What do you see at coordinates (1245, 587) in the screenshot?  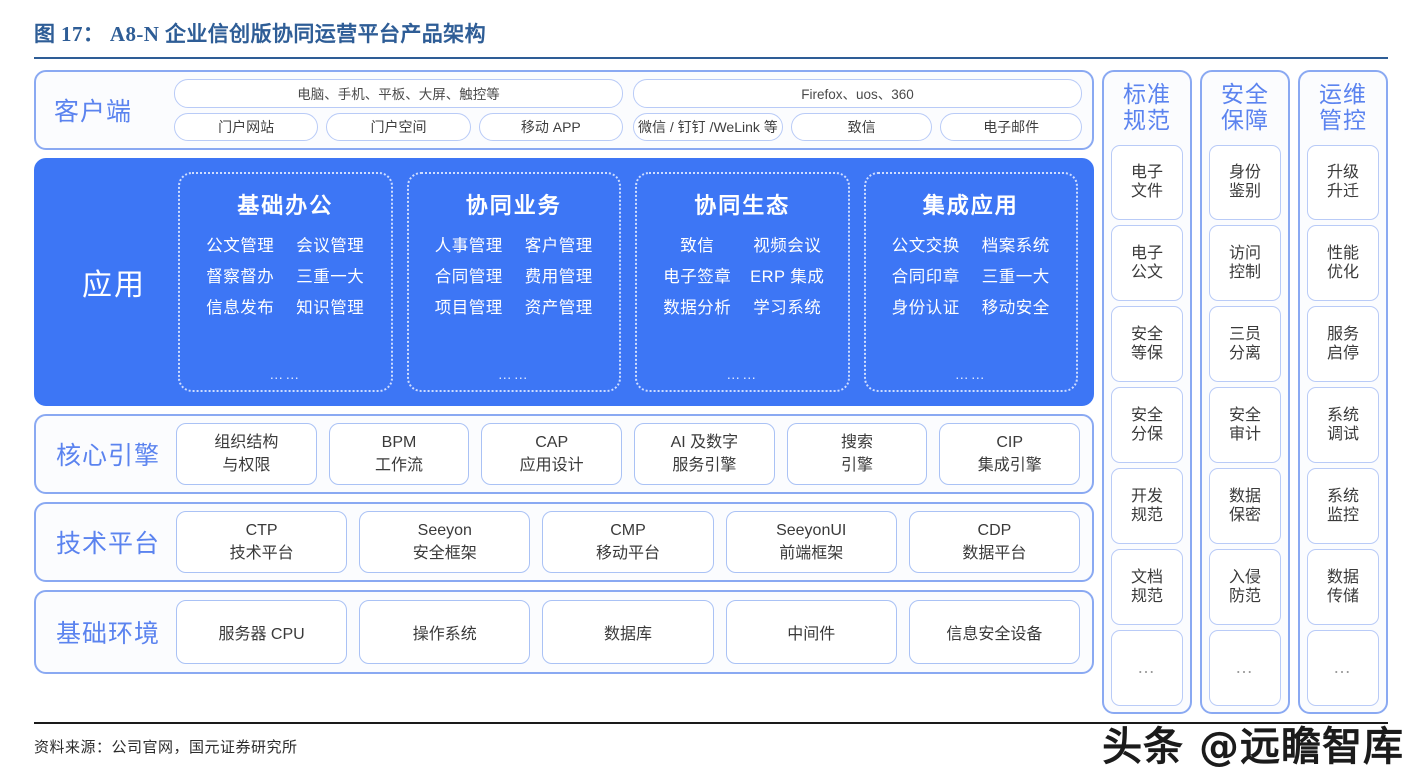 I see `security-item-intrusion-prevention: 入侵 防范` at bounding box center [1245, 587].